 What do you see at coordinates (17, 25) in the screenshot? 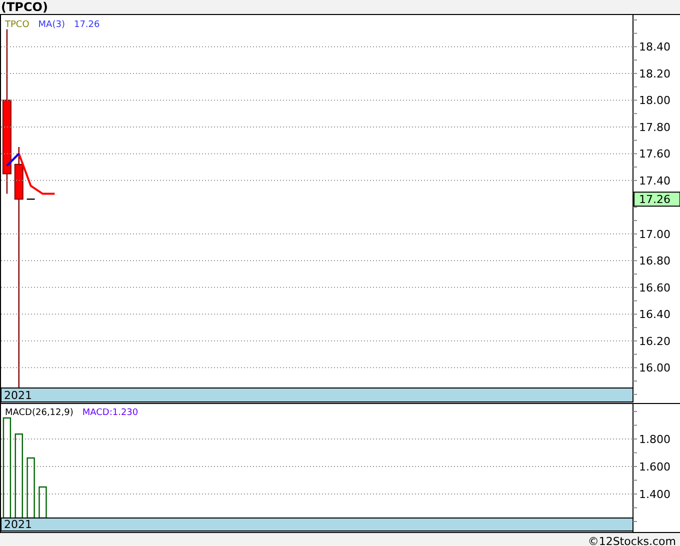
I see `legend-label: TPCO` at bounding box center [17, 25].